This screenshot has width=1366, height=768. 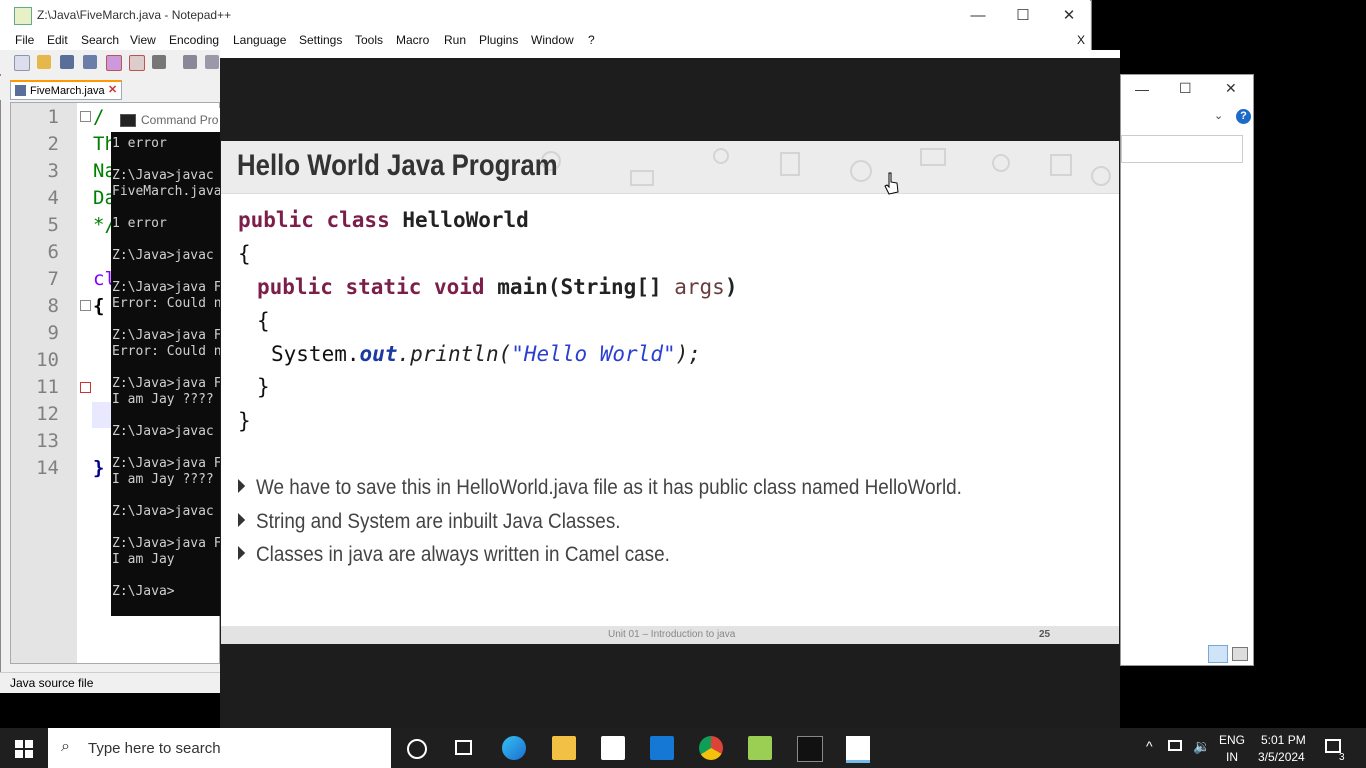 What do you see at coordinates (1218, 115) in the screenshot?
I see `chevron-down-icon: ⌄` at bounding box center [1218, 115].